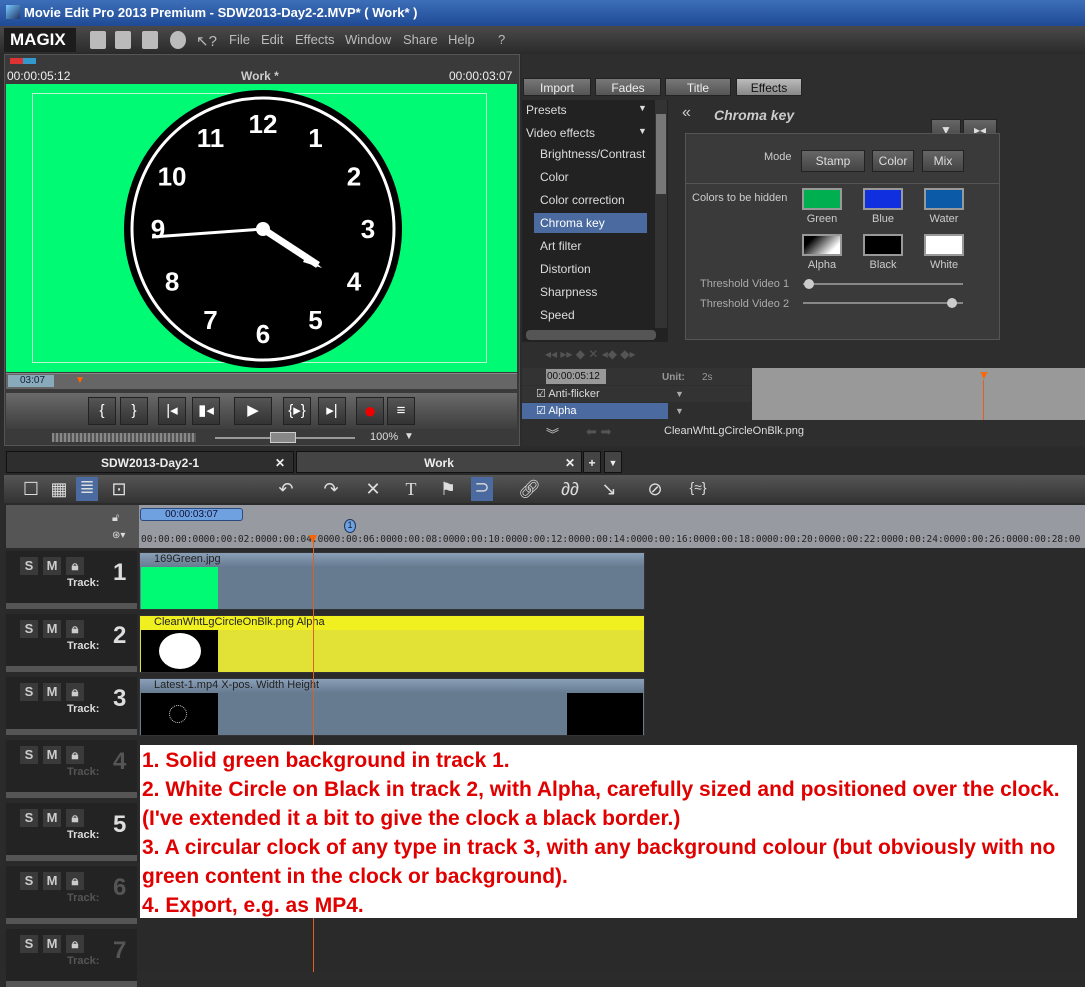 Image resolution: width=1085 pixels, height=987 pixels. What do you see at coordinates (439, 462) in the screenshot?
I see `tab-work: Work ✕` at bounding box center [439, 462].